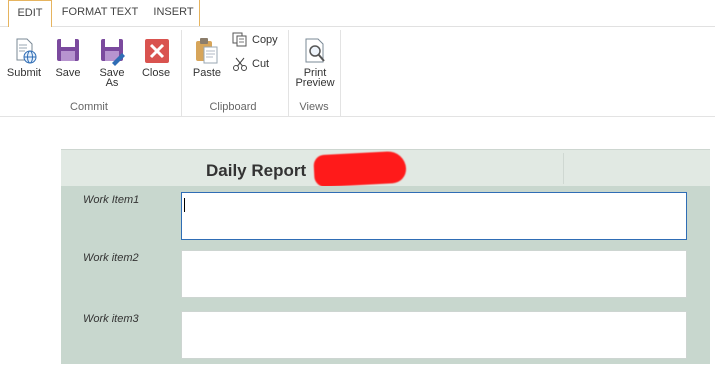  I want to click on copy-icon, so click(239, 39).